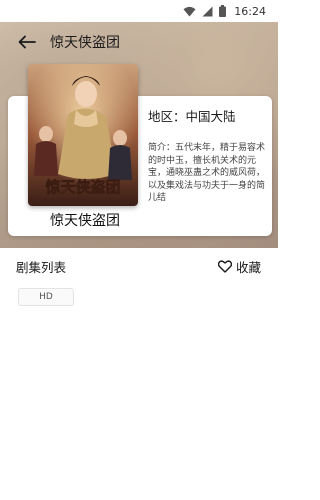  I want to click on favorite-label: 收藏, so click(248, 267).